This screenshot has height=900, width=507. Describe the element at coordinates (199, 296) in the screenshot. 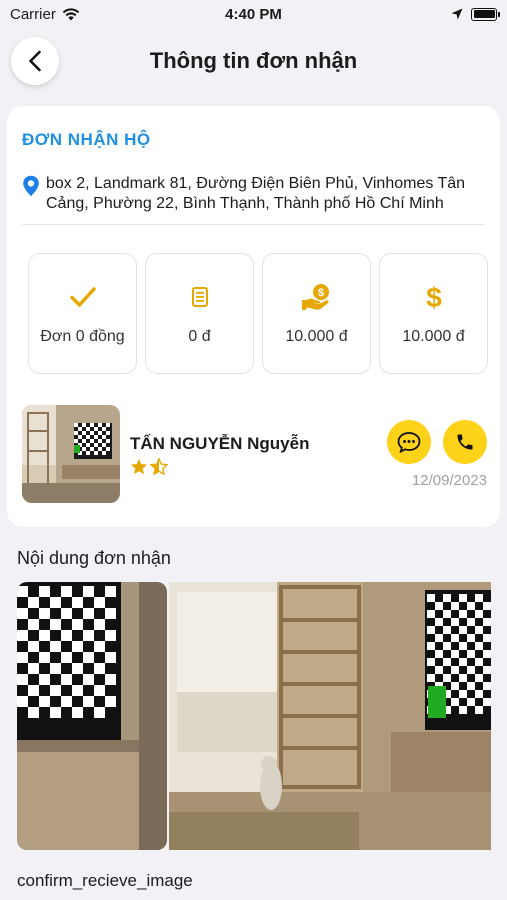

I see `document-icon` at that location.